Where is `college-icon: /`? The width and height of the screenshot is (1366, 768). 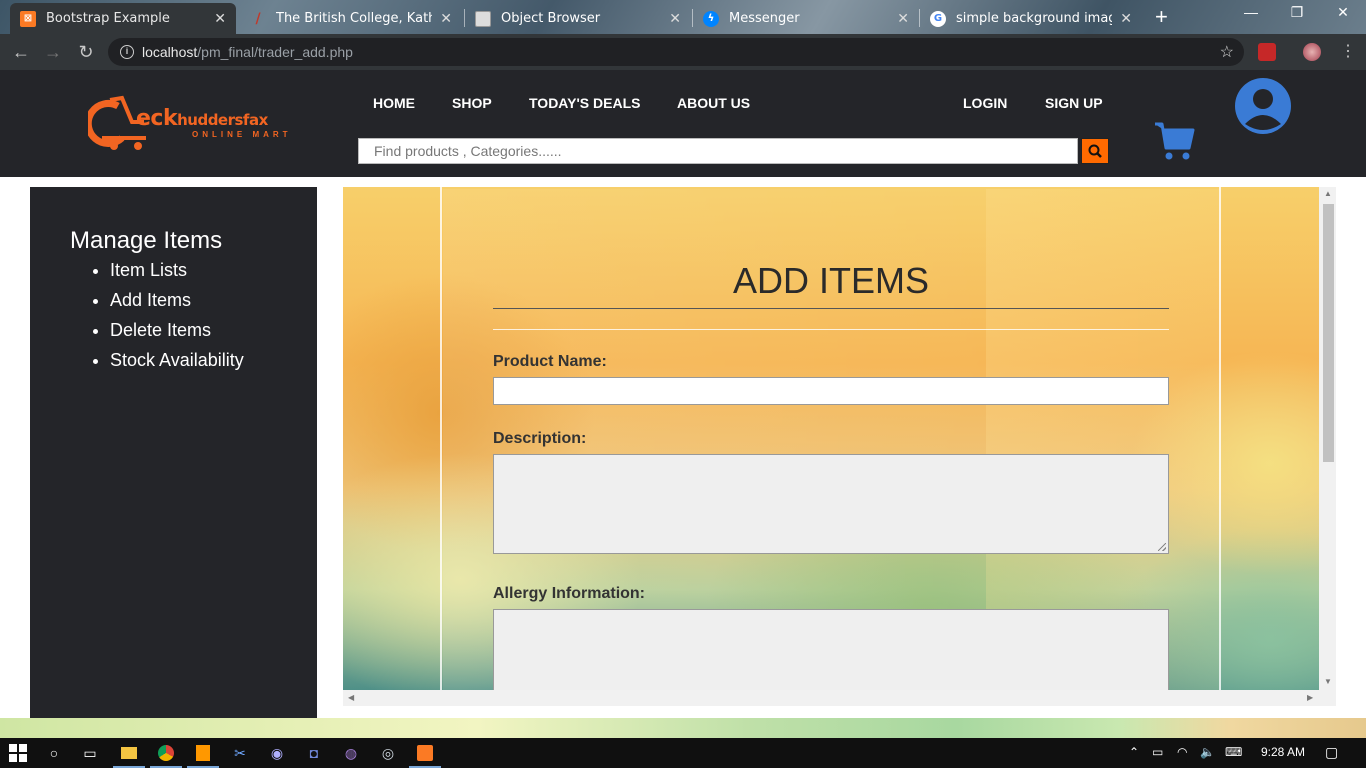 college-icon: / is located at coordinates (258, 18).